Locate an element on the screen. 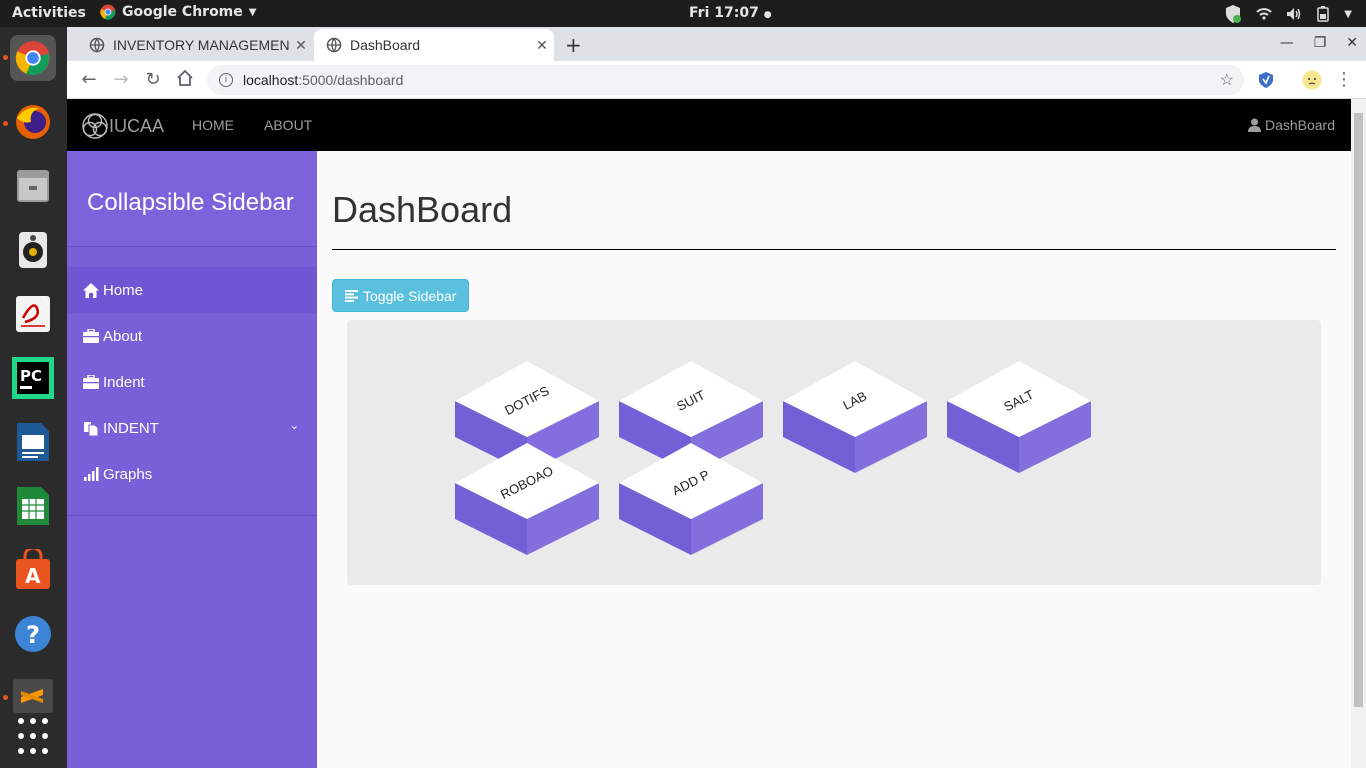 The width and height of the screenshot is (1366, 768). sidebar-item-home: Home is located at coordinates (192, 290).